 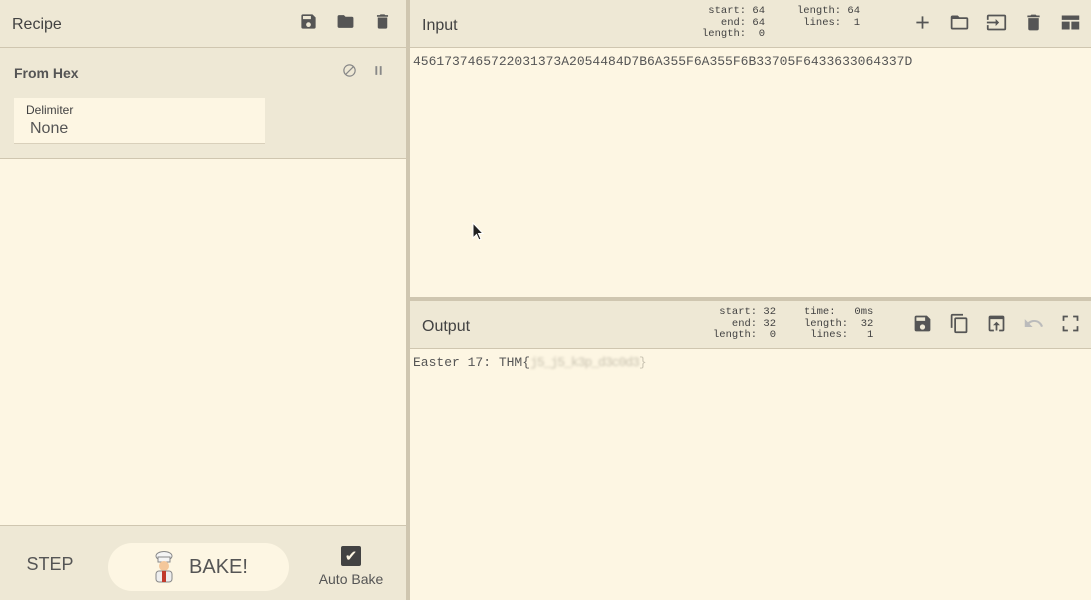 I want to click on recipe-header: Recipe, so click(x=203, y=24).